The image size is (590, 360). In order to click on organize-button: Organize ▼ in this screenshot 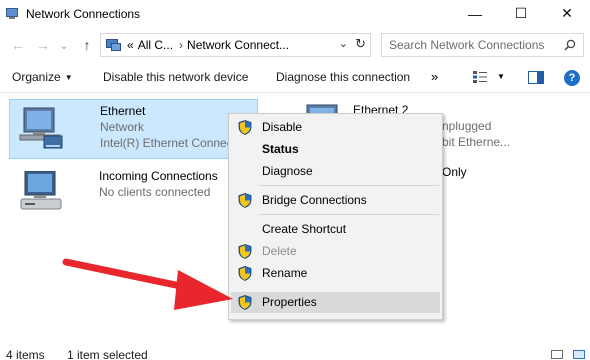, I will do `click(42, 77)`.